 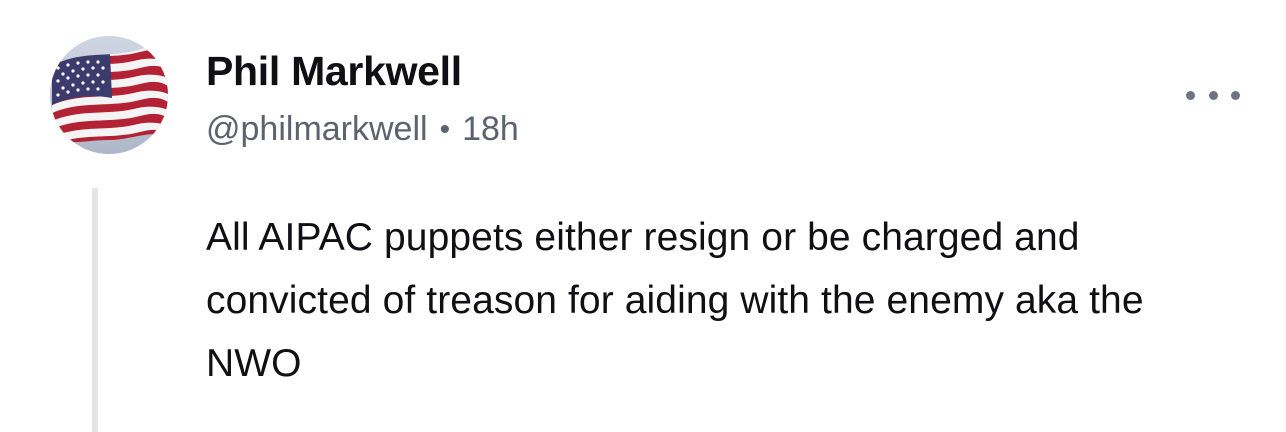 I want to click on more-options-button, so click(x=1213, y=95).